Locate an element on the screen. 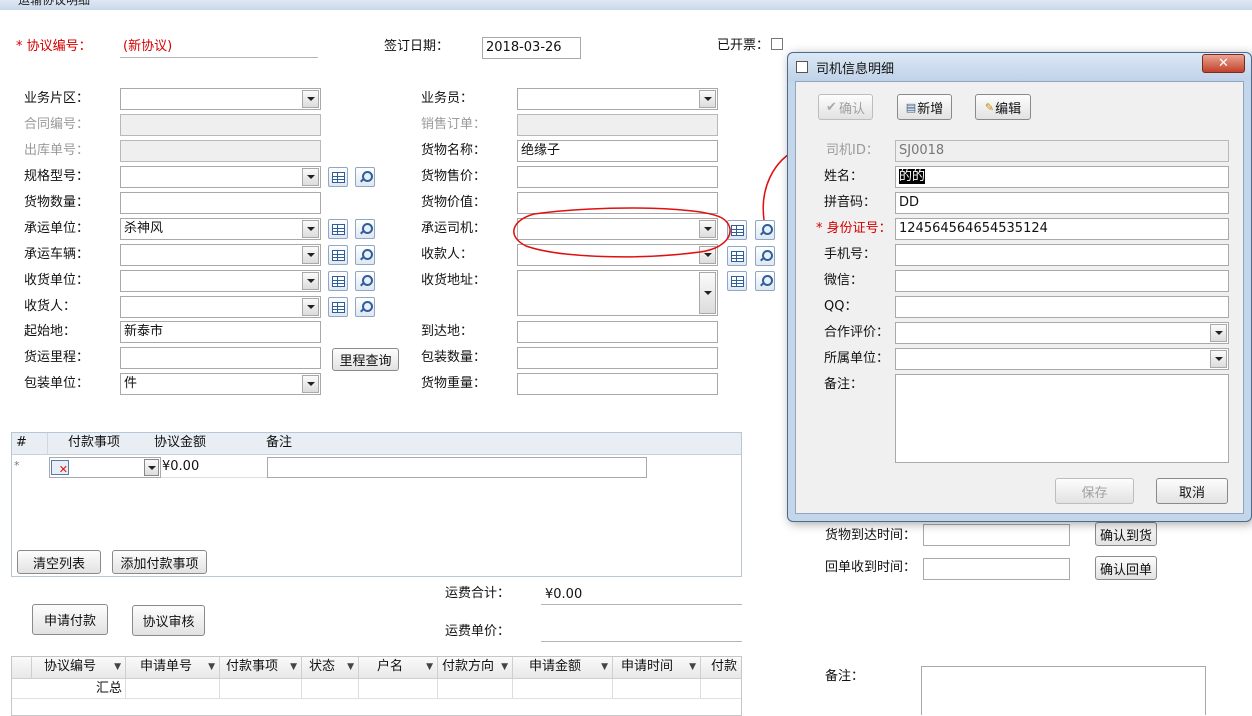 This screenshot has height=716, width=1252. wechat-input is located at coordinates (1062, 281).